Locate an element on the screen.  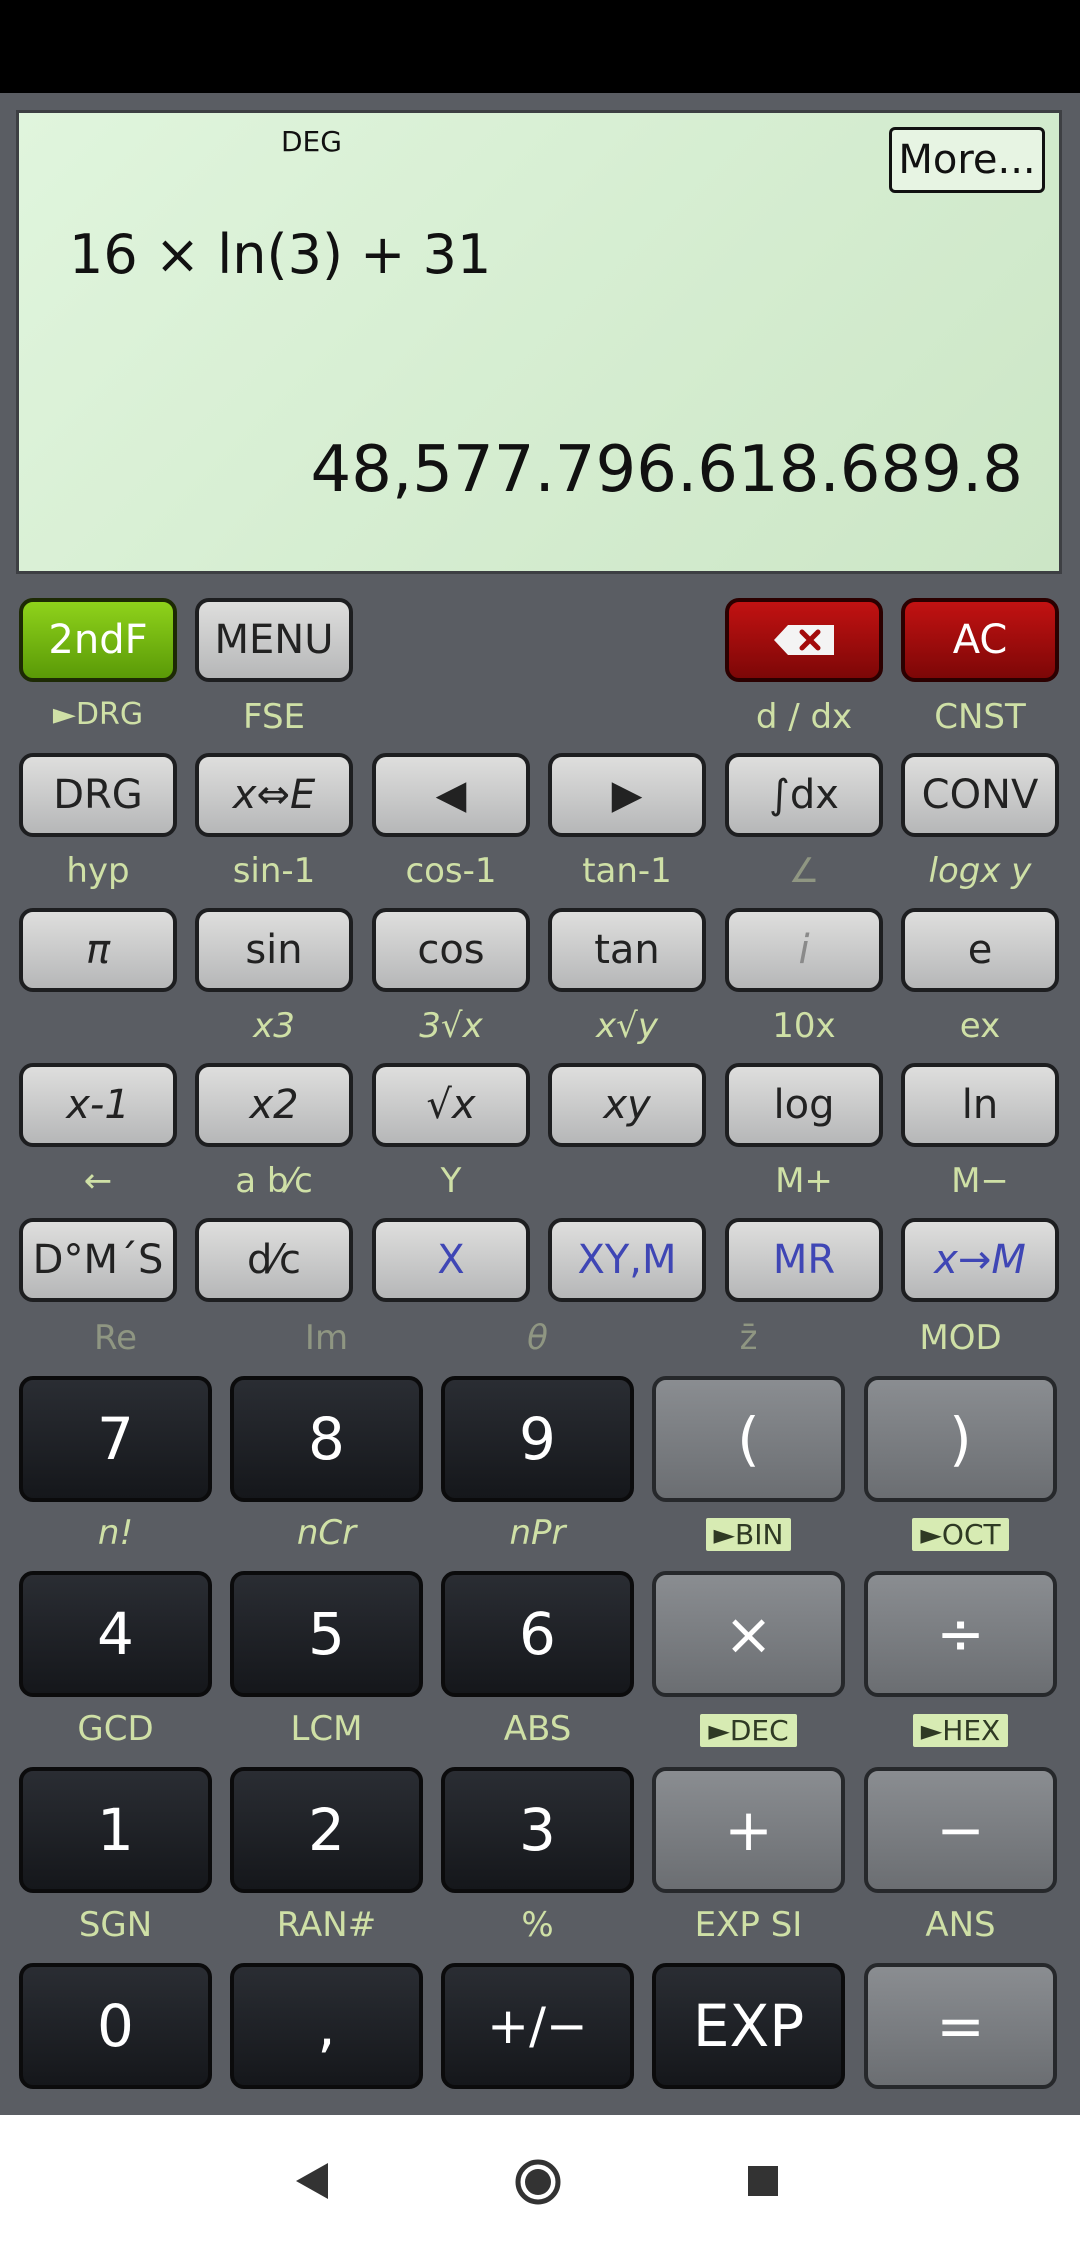
label-back-arrow: ← is located at coordinates (98, 1181).